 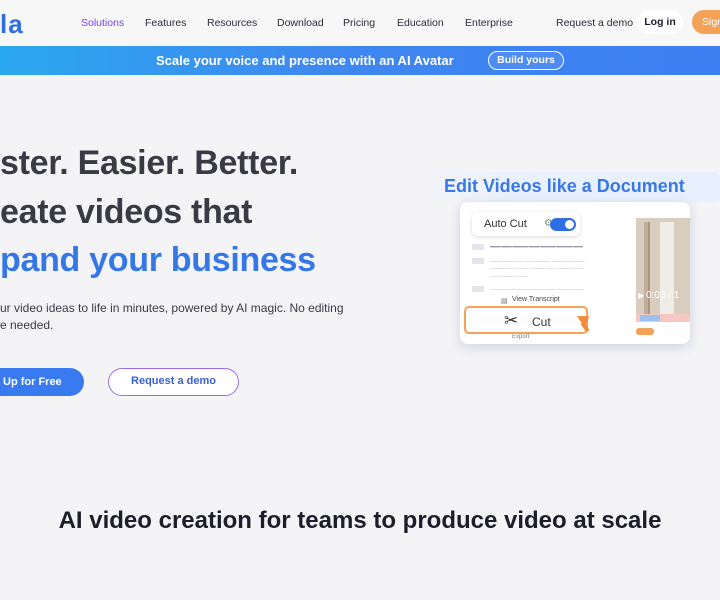 I want to click on transcript-line: —— ——— ——, so click(x=509, y=277).